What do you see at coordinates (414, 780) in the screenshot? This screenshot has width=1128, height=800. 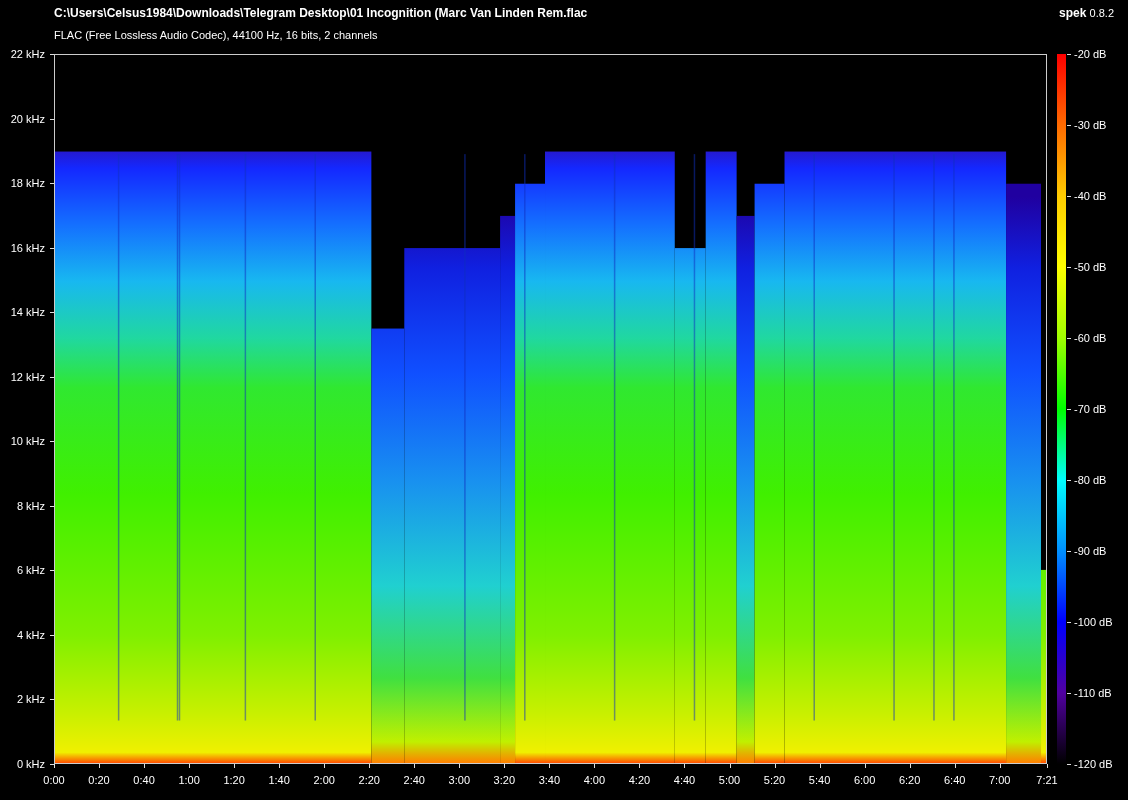 I see `time-label: 2:40` at bounding box center [414, 780].